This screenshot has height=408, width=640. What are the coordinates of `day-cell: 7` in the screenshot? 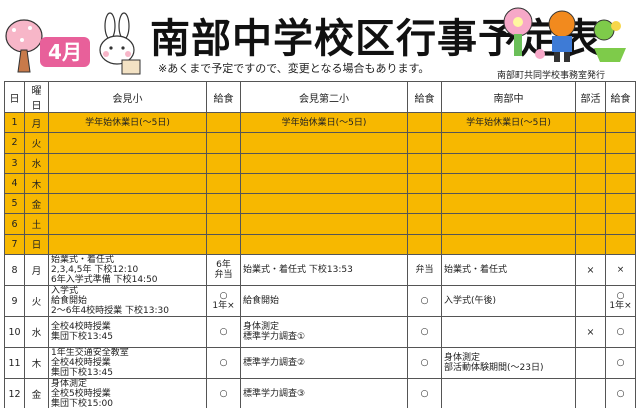 It's located at (14, 244).